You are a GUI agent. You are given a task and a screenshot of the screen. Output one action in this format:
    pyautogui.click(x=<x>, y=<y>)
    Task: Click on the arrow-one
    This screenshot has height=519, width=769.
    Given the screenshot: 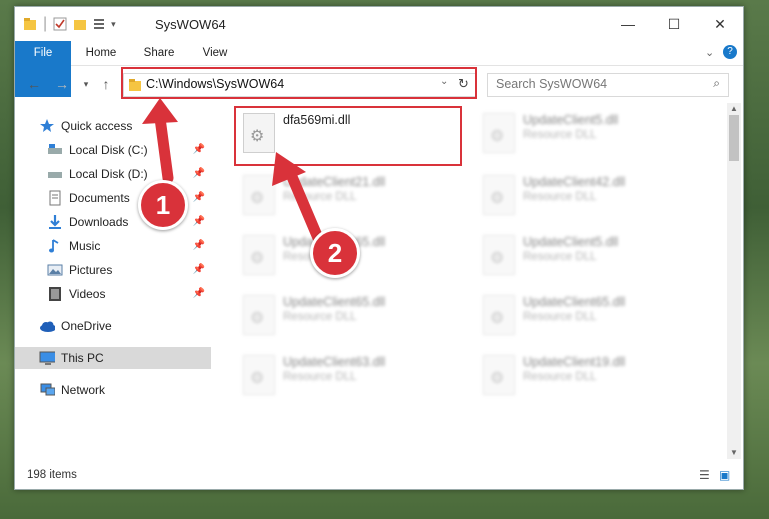 What is the action you would take?
    pyautogui.click(x=164, y=148)
    